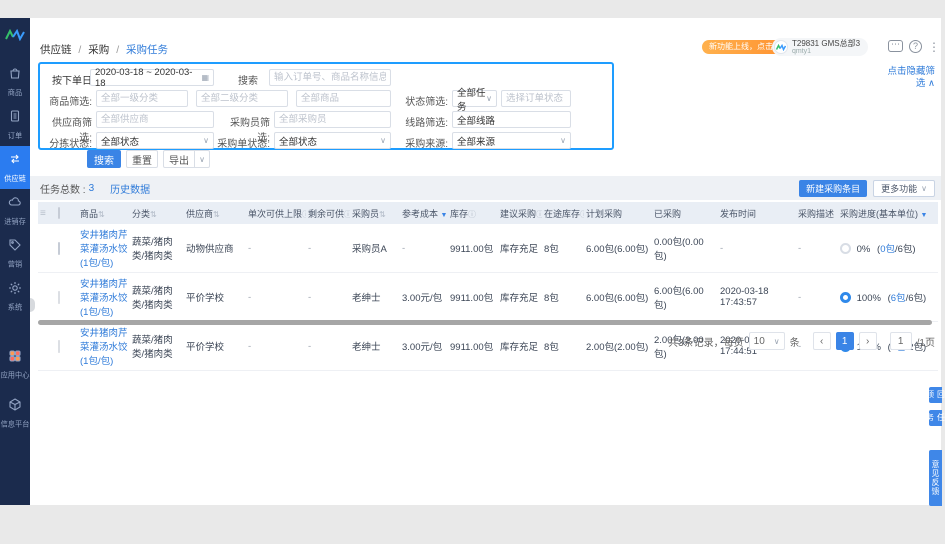  Describe the element at coordinates (155, 140) in the screenshot. I see `sorting-status-select: 全部状态 ∨` at that location.